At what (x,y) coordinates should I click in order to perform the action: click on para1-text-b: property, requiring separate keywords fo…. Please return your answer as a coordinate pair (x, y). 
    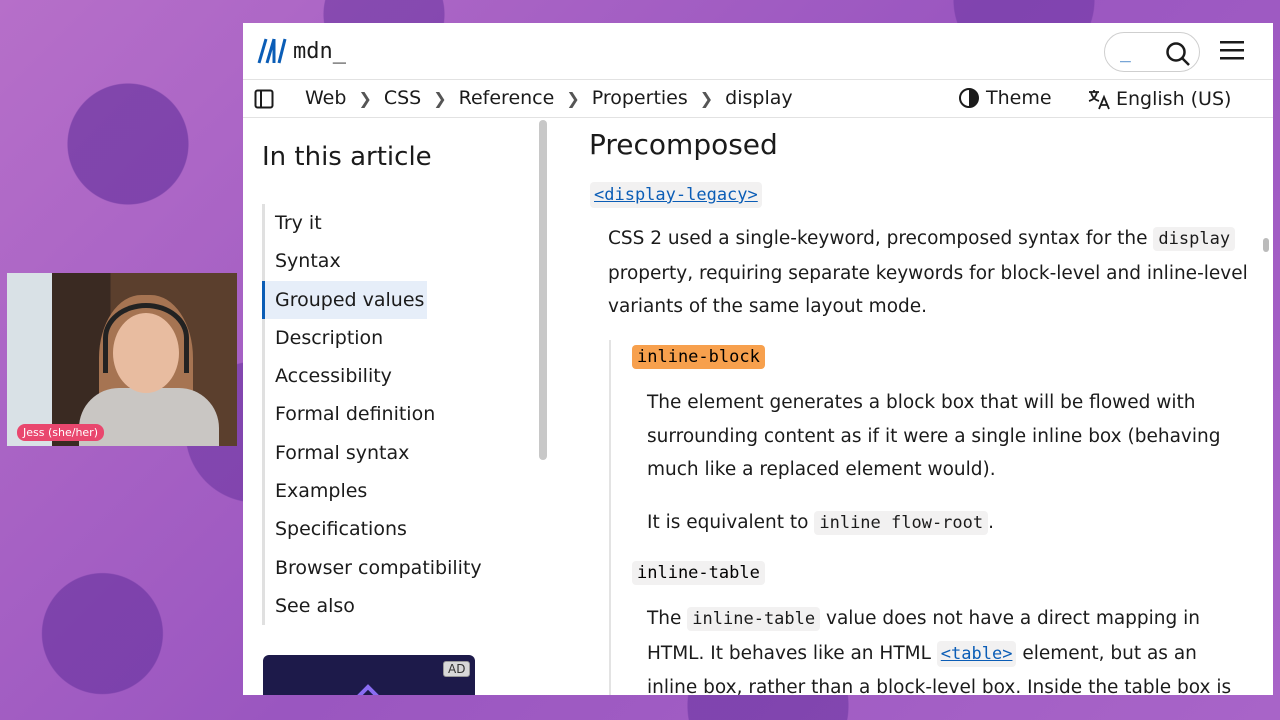
    Looking at the image, I should click on (928, 290).